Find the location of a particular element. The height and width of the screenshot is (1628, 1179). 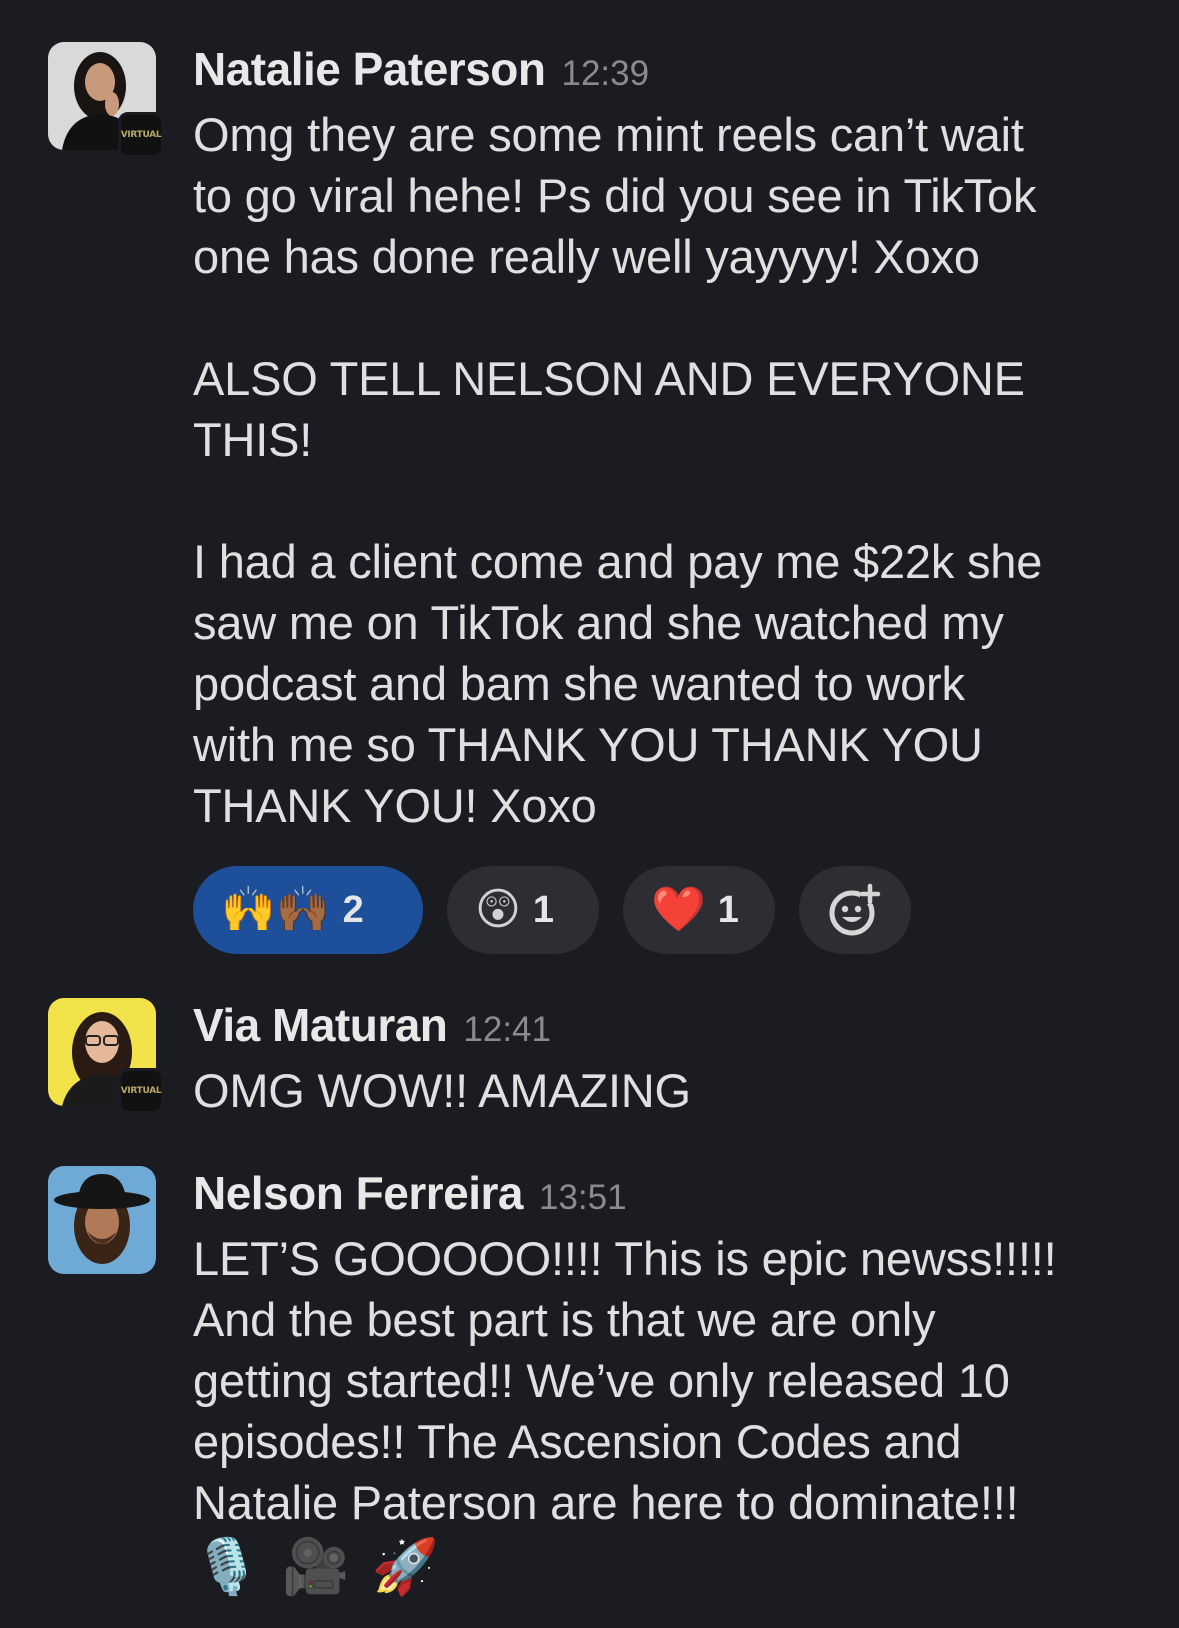

trailing-emoji-row: 🎙️ 🎥 🚀 is located at coordinates (673, 1567).